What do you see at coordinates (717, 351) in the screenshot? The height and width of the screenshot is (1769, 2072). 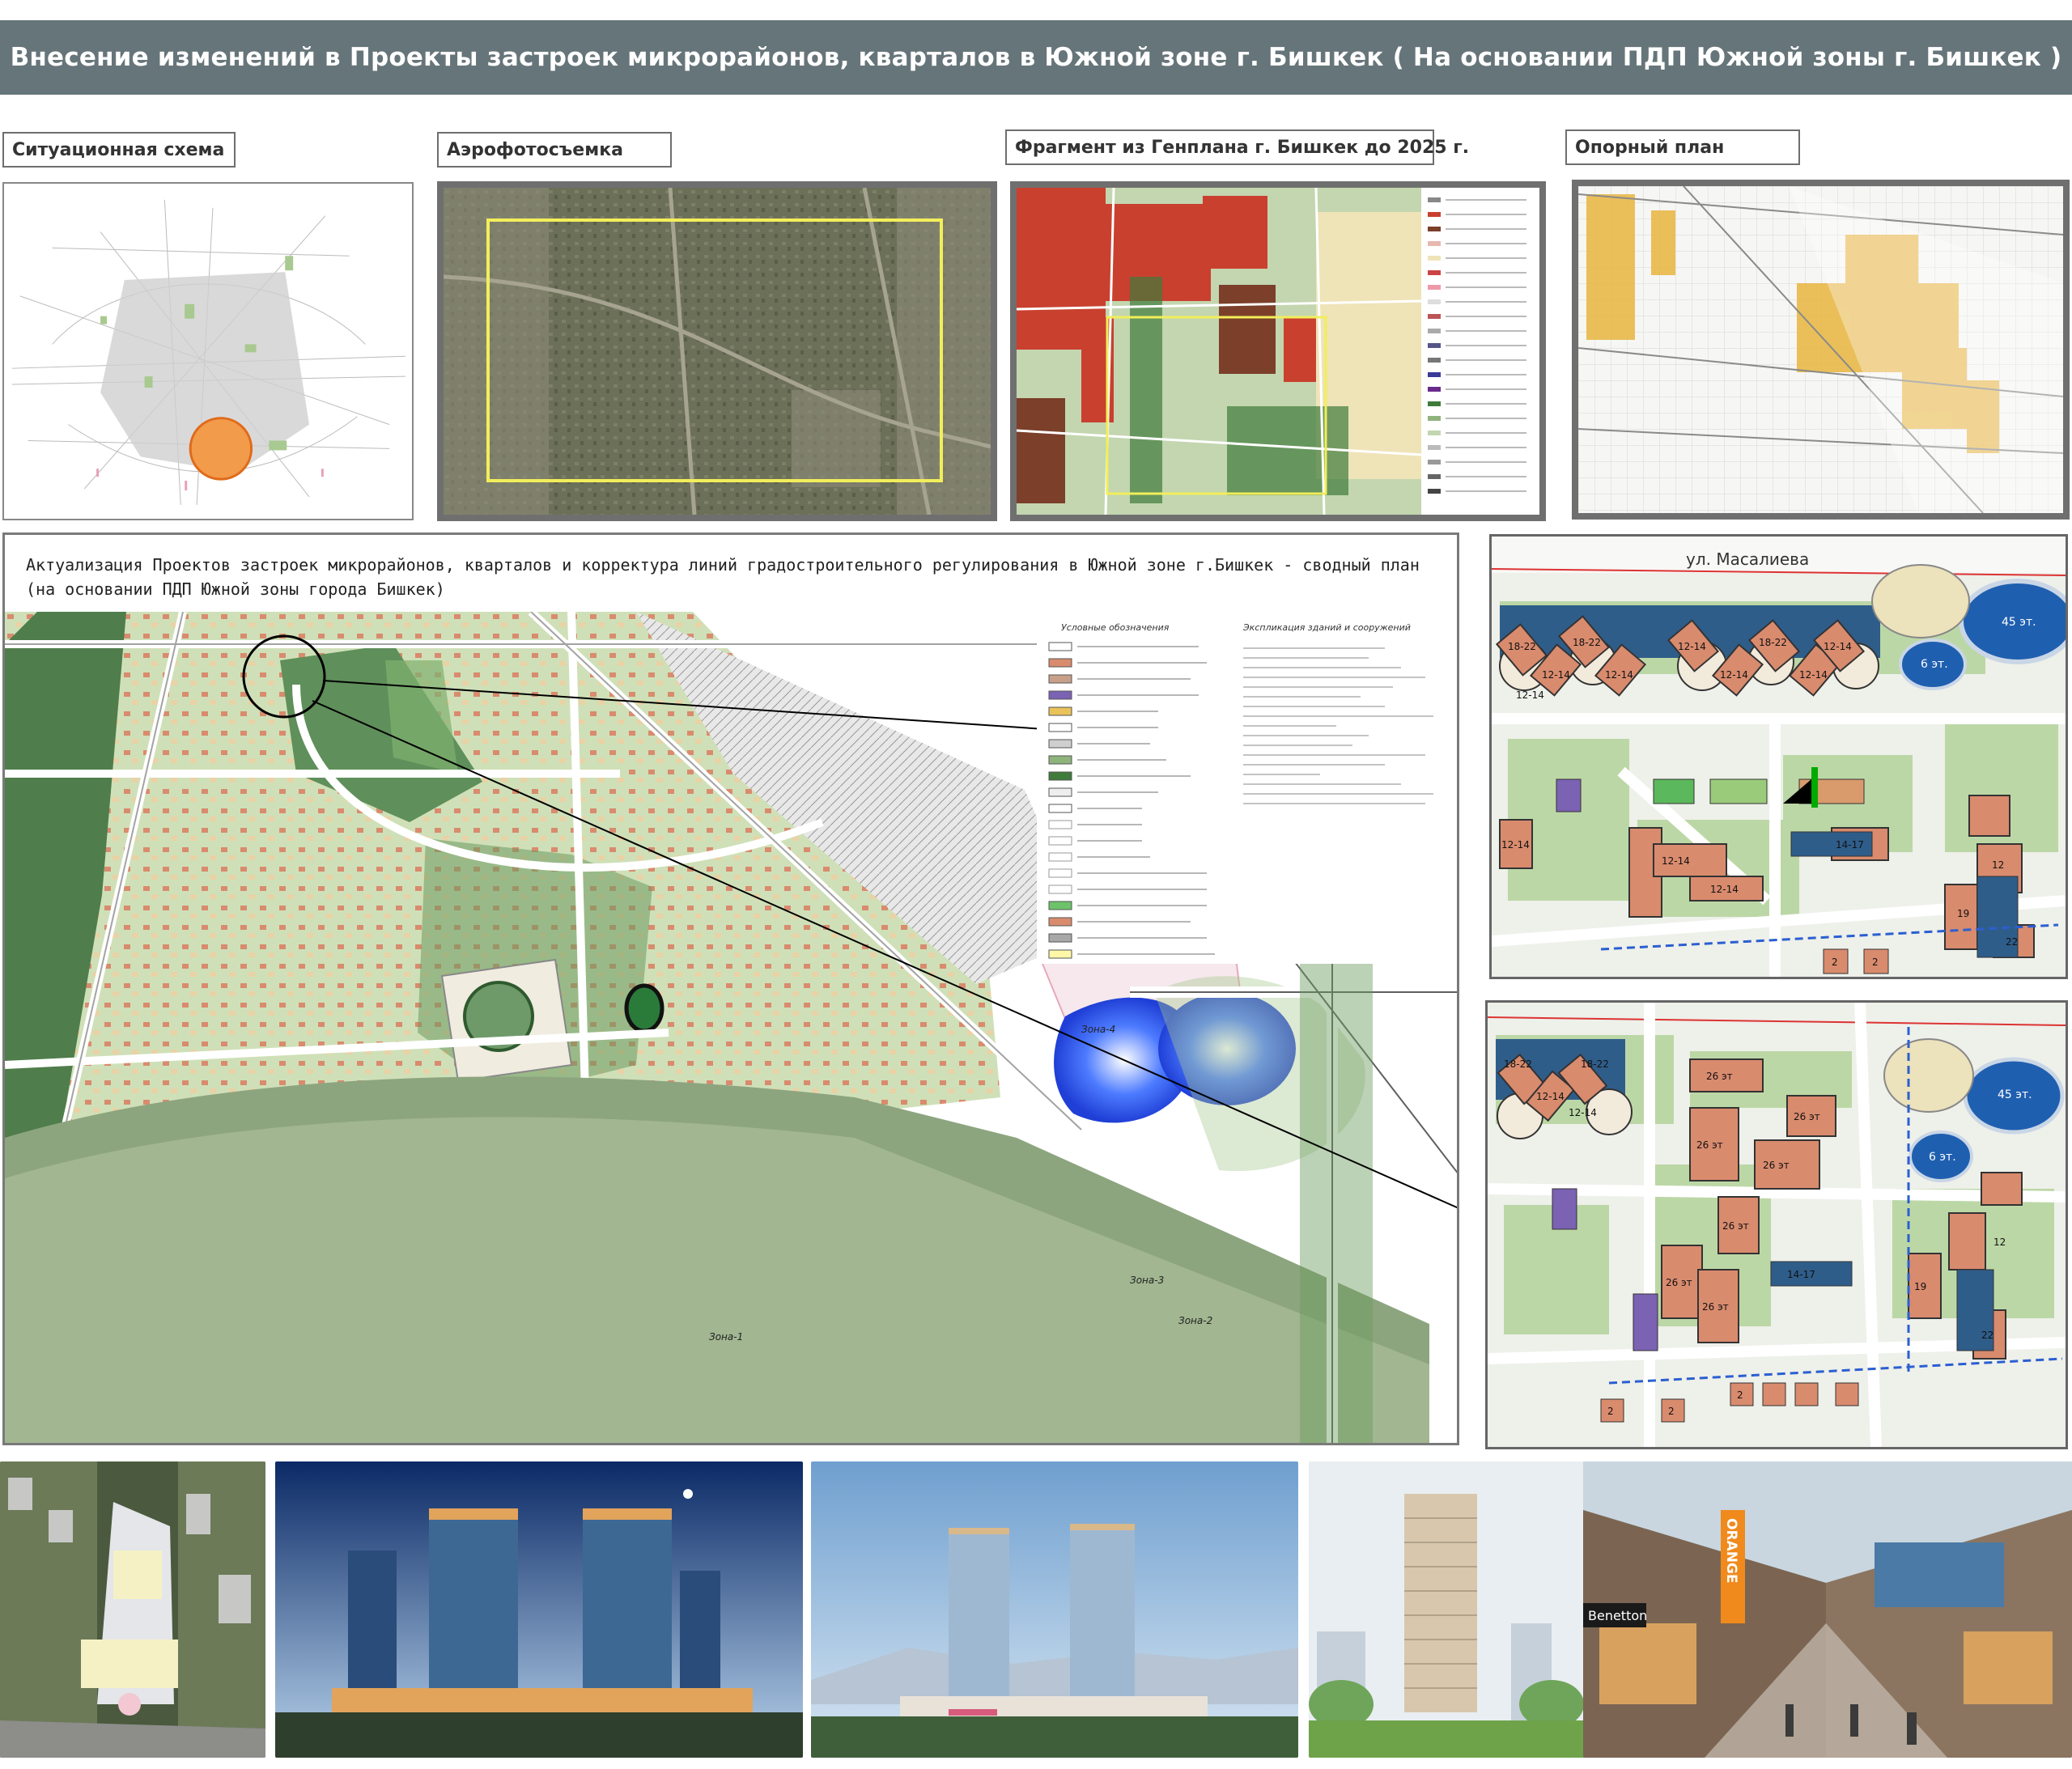 I see `aerial-photo` at bounding box center [717, 351].